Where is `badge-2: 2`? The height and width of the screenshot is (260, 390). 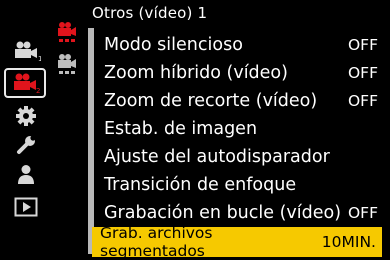 badge-2: 2 is located at coordinates (38, 90).